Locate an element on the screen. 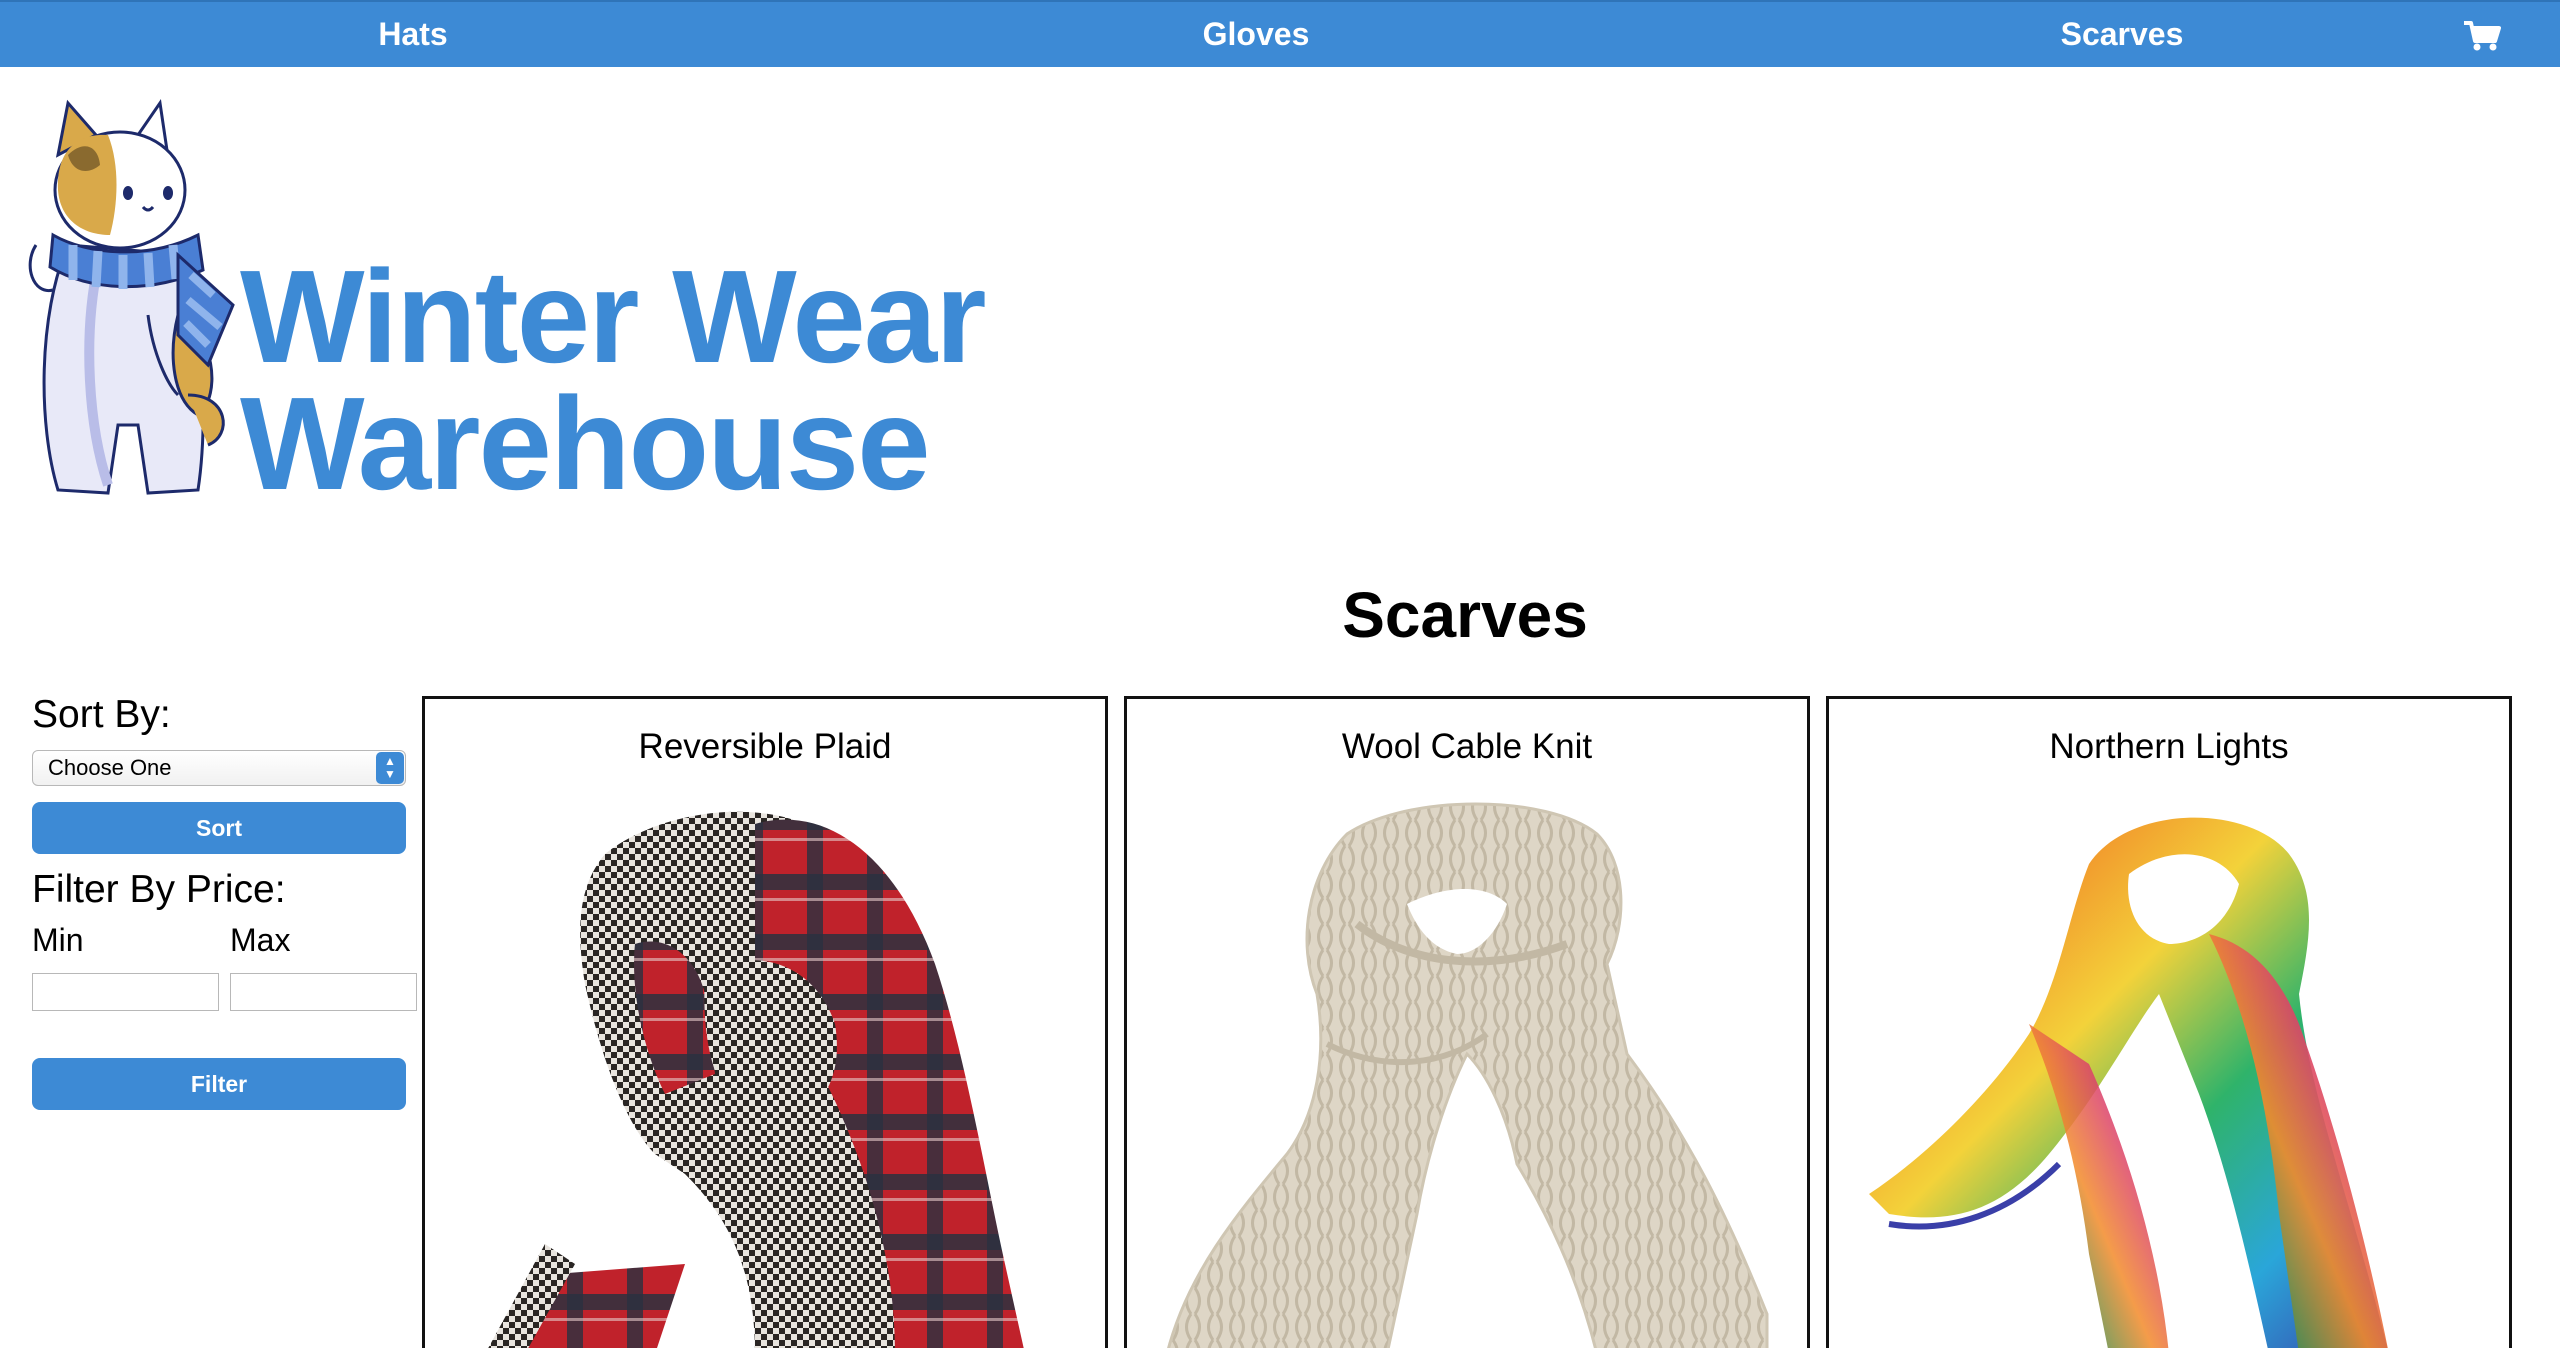 Image resolution: width=2560 pixels, height=1348 pixels. sort-heading: Sort By: is located at coordinates (101, 714).